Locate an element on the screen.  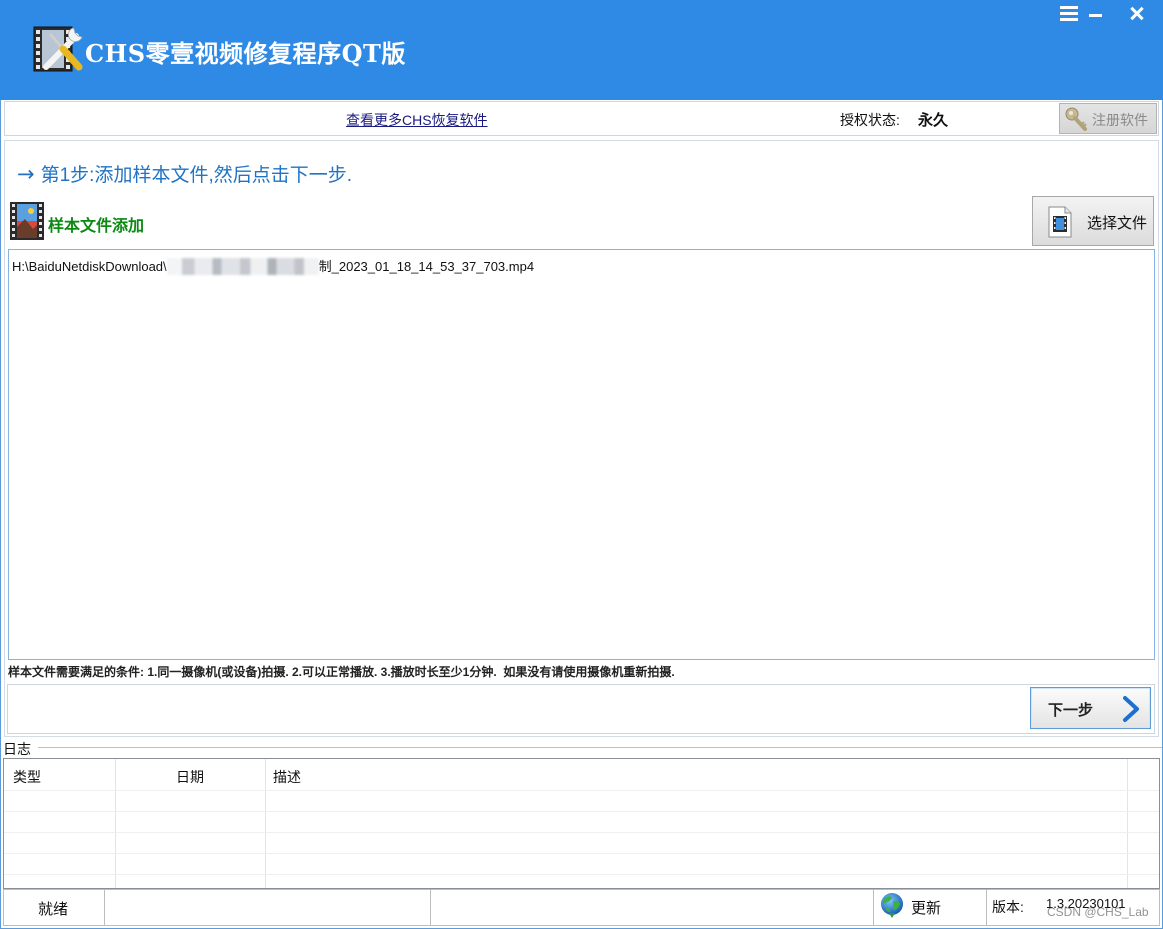
license-status-label: 授权状态: is located at coordinates (870, 120).